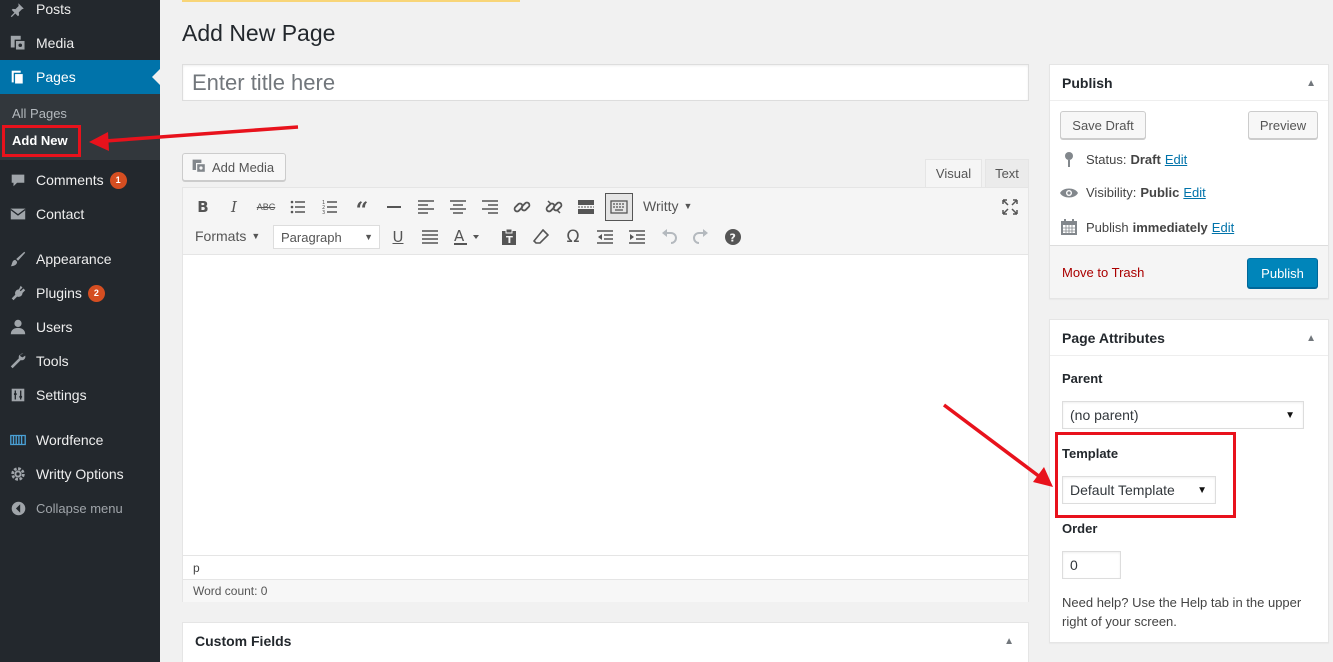 The width and height of the screenshot is (1333, 662). What do you see at coordinates (80, 77) in the screenshot?
I see `sidebar-item-pages: Pages` at bounding box center [80, 77].